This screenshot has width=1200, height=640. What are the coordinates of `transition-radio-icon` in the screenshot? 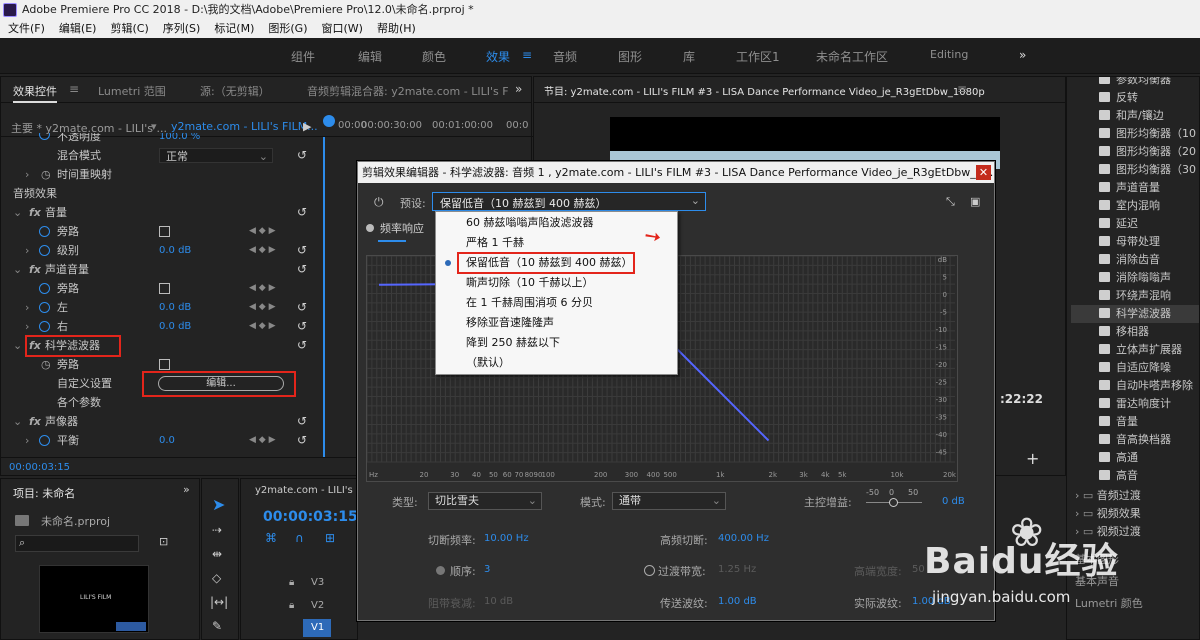 It's located at (649, 570).